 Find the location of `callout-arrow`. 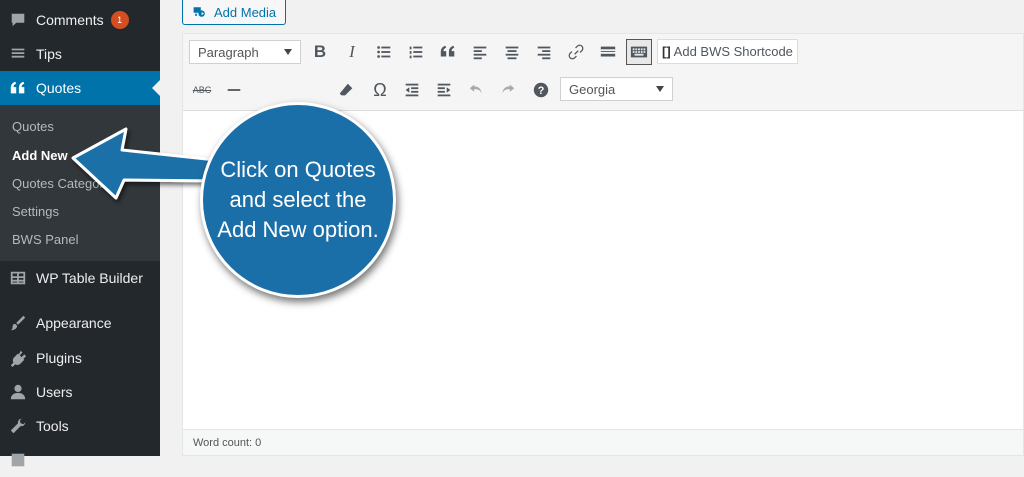

callout-arrow is located at coordinates (146, 163).